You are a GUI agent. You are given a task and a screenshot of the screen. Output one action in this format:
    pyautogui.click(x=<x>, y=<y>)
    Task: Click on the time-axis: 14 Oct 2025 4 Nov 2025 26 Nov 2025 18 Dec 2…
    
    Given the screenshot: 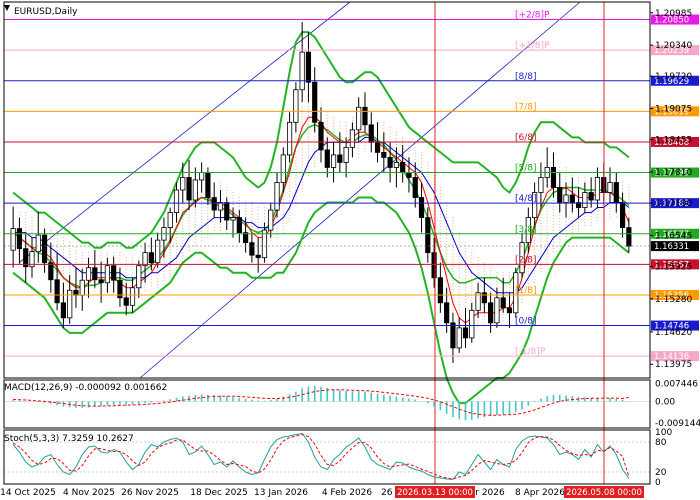 What is the action you would take?
    pyautogui.click(x=322, y=492)
    